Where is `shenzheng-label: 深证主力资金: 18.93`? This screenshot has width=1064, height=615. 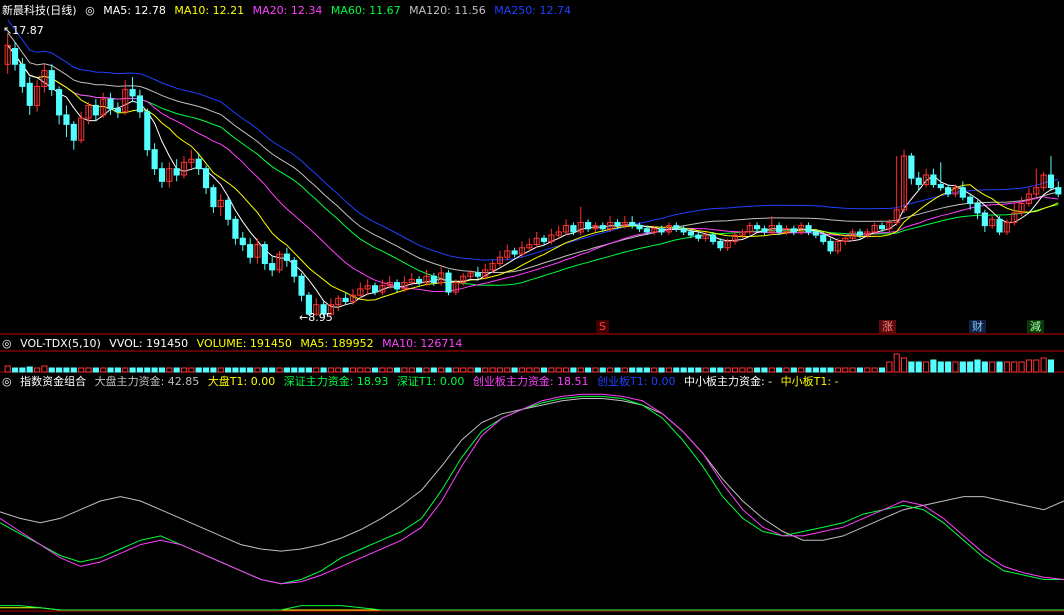 shenzheng-label: 深证主力资金: 18.93 is located at coordinates (336, 381).